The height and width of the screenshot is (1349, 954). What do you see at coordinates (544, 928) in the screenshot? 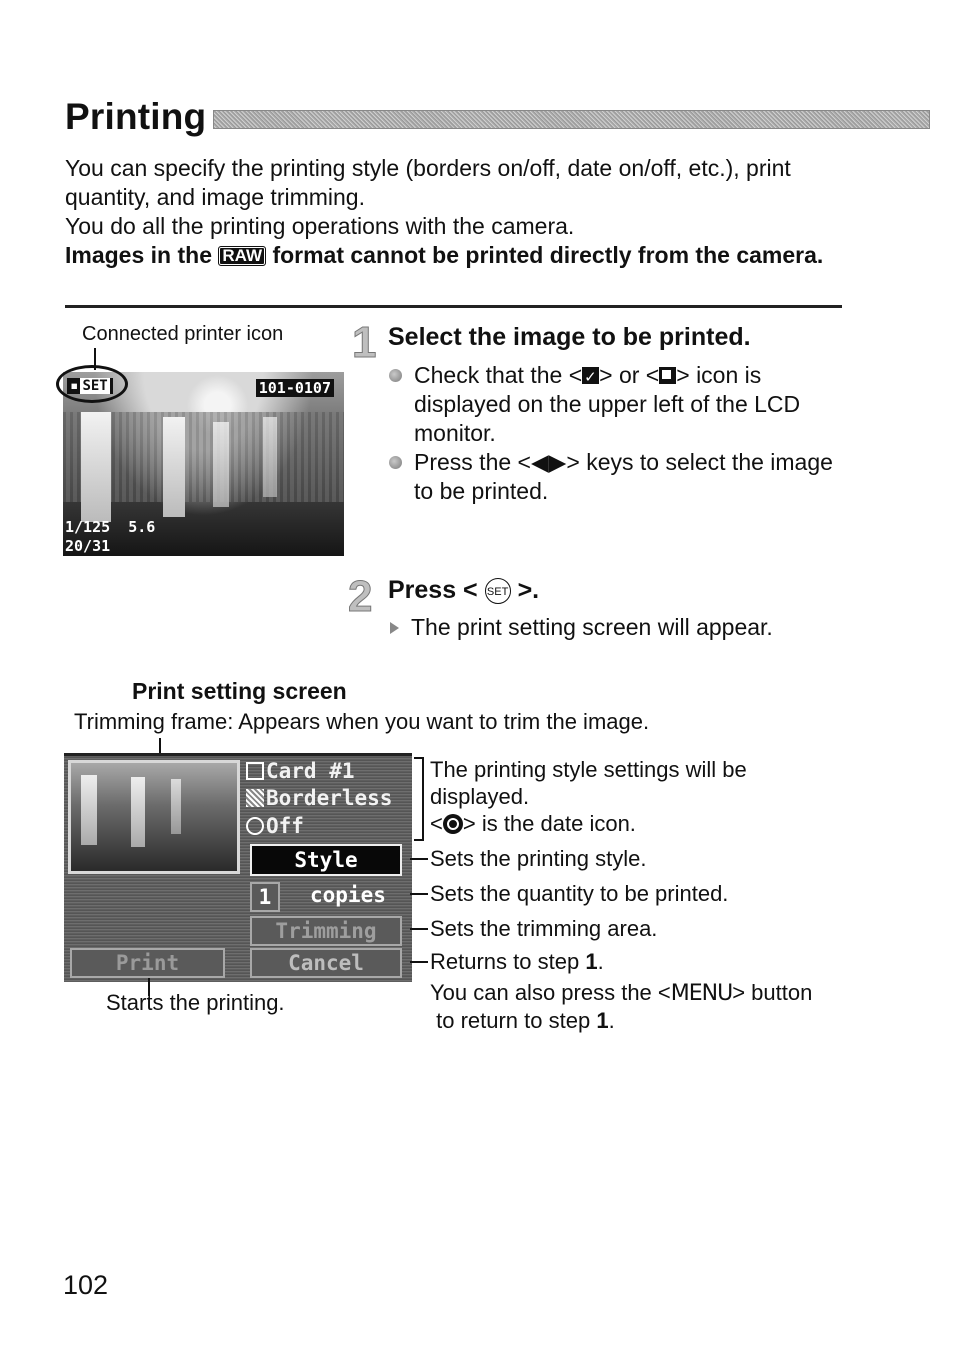
I see `annotation-trimming: Sets the trimming area.` at bounding box center [544, 928].